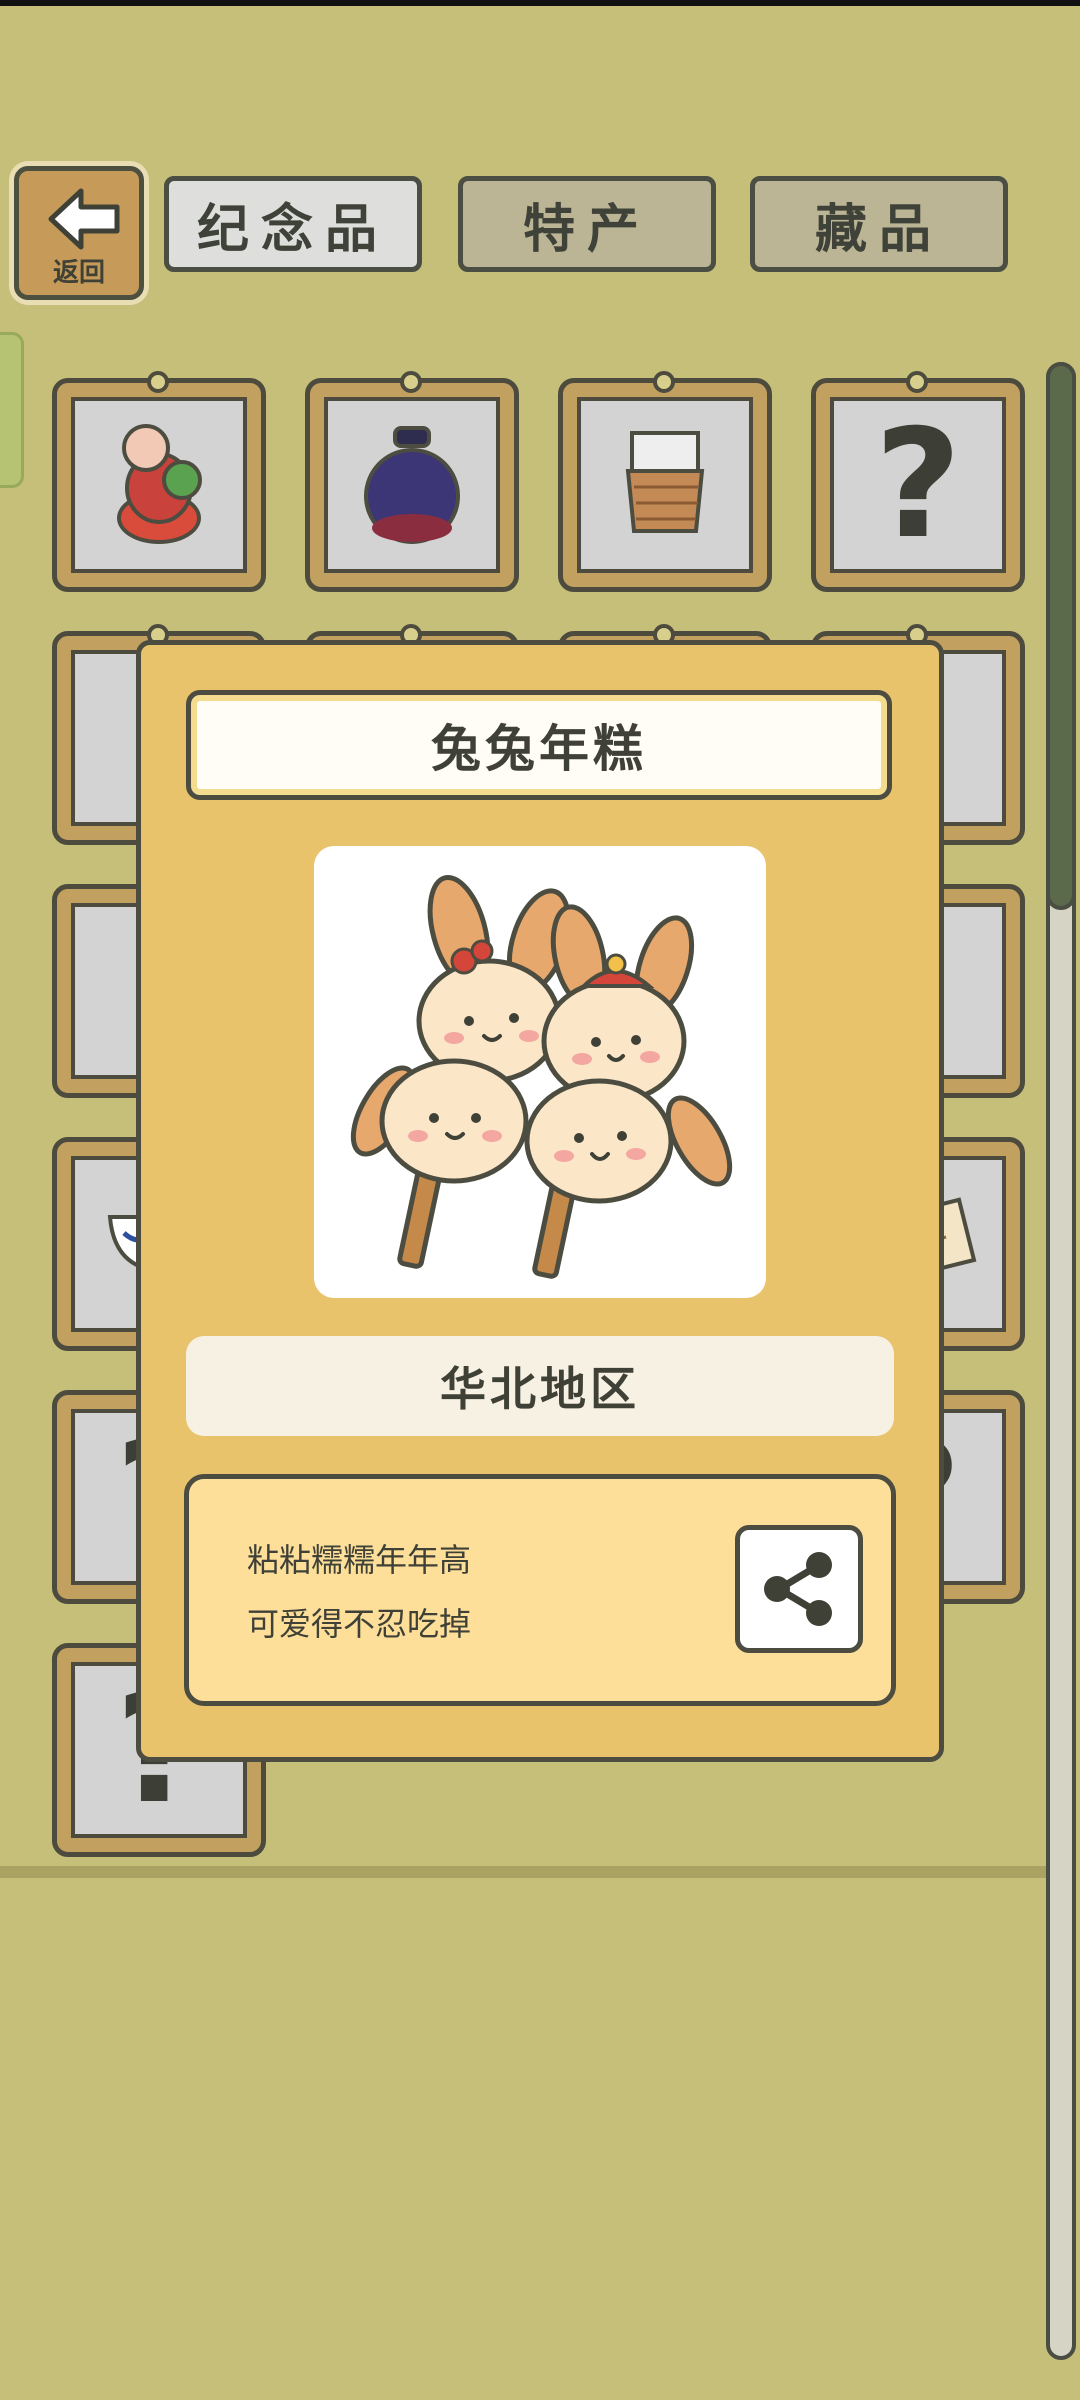 The width and height of the screenshot is (1080, 2400). What do you see at coordinates (84, 219) in the screenshot?
I see `arrow-left-icon` at bounding box center [84, 219].